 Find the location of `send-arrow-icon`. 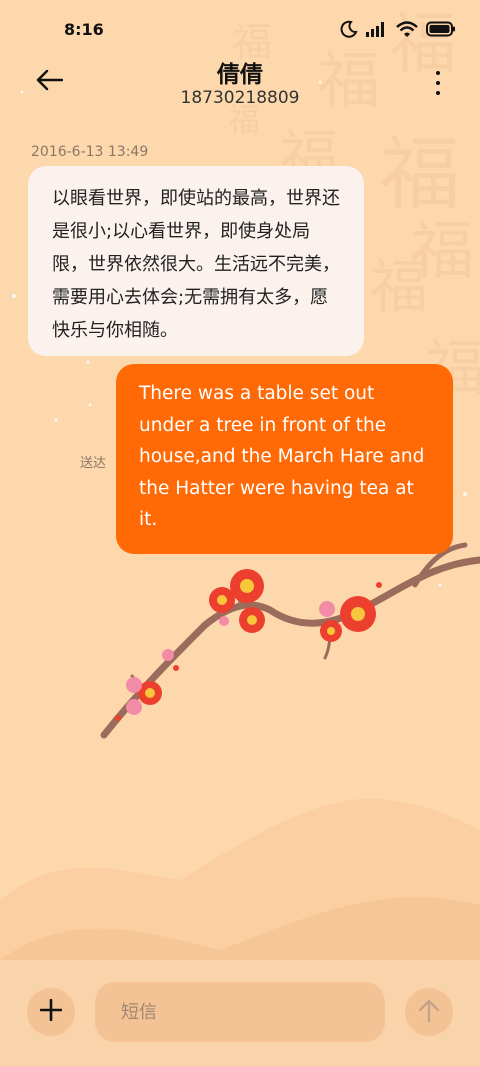

send-arrow-icon is located at coordinates (429, 1012).